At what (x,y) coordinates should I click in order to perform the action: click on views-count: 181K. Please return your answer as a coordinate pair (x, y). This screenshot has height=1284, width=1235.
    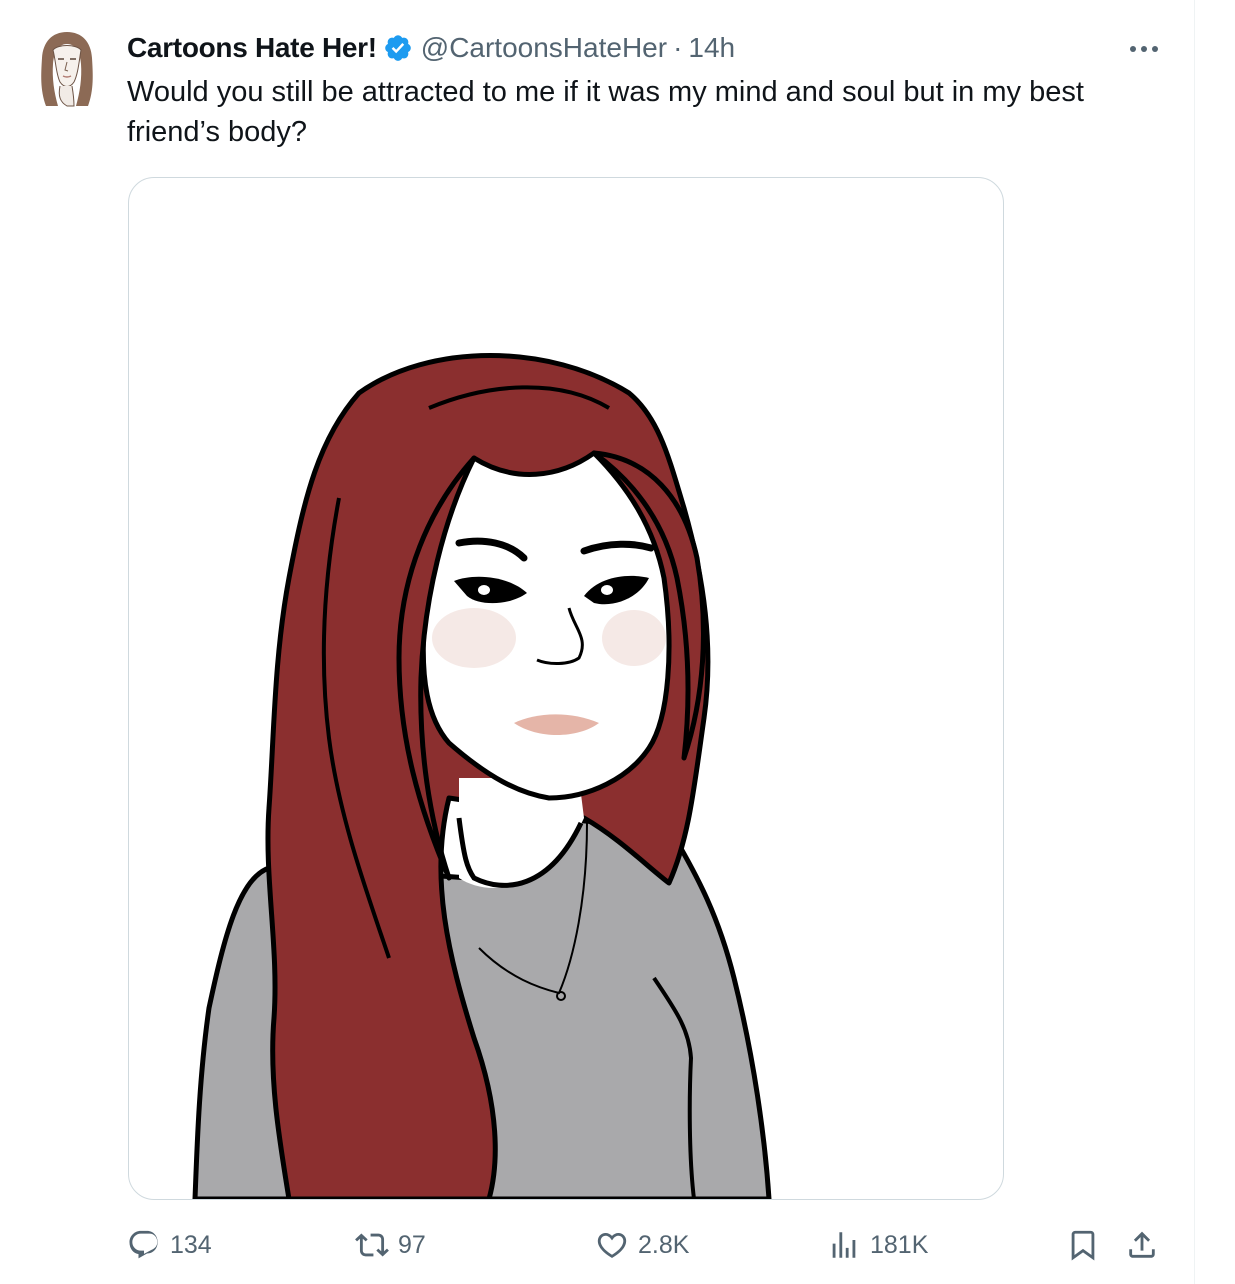
    Looking at the image, I should click on (899, 1244).